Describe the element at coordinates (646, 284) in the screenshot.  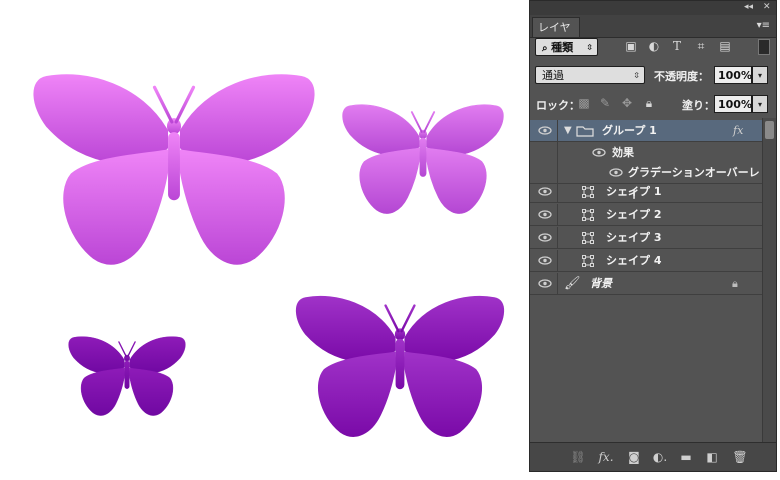
I see `layer-row-background: 🖌︎ 背景 🔒︎` at that location.